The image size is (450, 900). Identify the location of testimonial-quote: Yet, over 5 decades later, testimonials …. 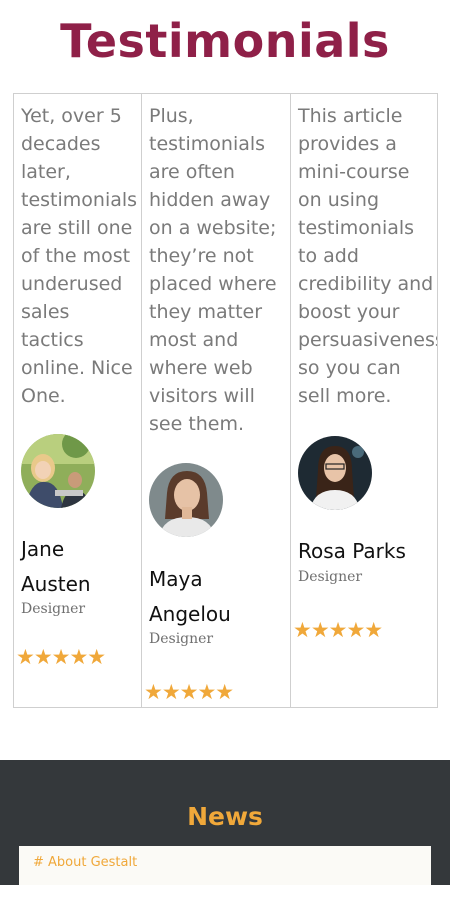
(79, 256).